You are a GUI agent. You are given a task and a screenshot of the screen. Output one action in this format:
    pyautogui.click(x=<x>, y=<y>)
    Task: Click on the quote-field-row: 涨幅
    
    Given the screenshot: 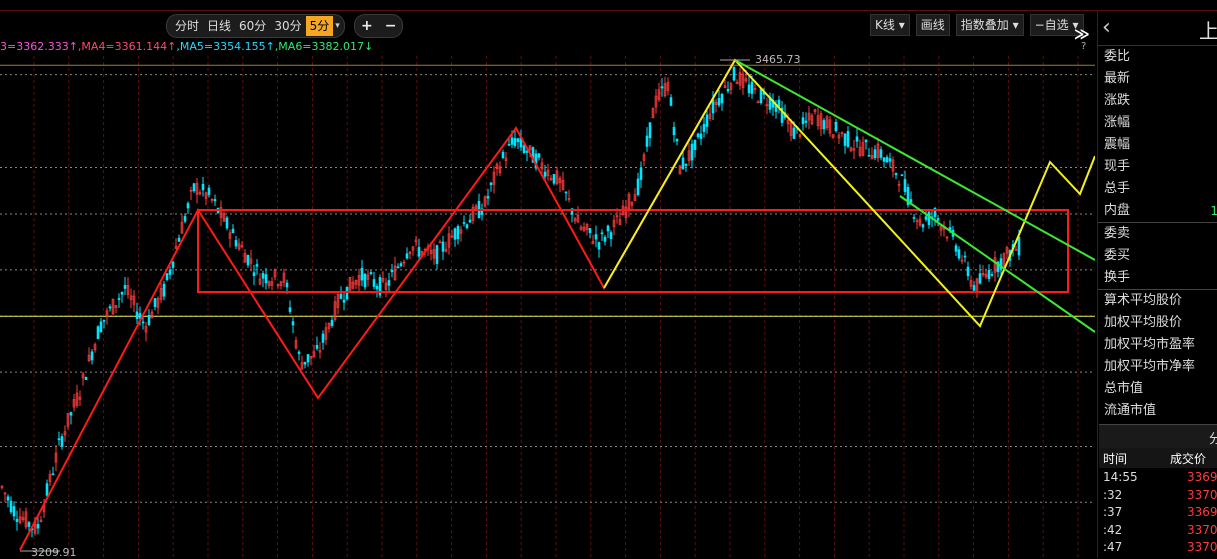 What is the action you would take?
    pyautogui.click(x=1157, y=123)
    